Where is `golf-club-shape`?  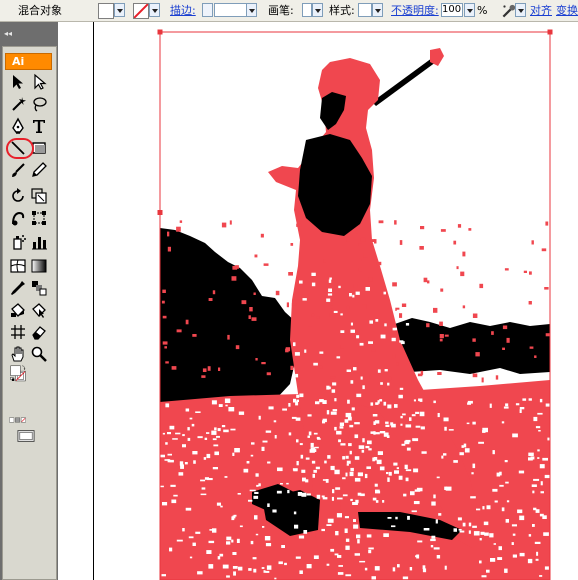
golf-club-shape is located at coordinates (404, 82).